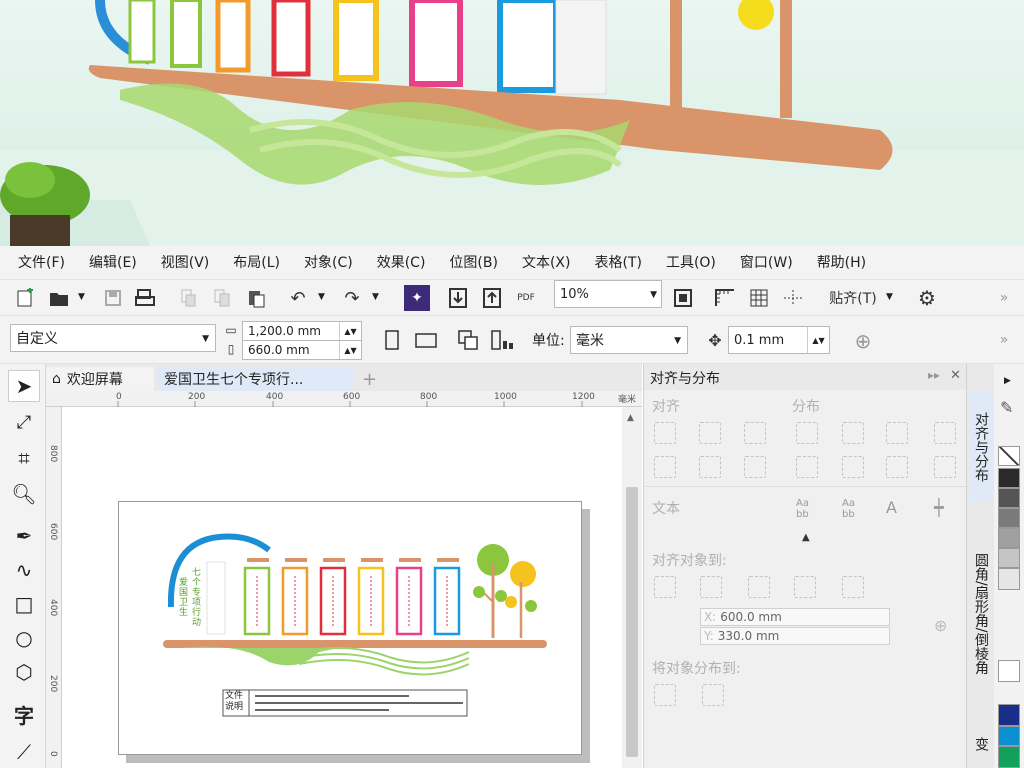 This screenshot has width=1024, height=768. Describe the element at coordinates (853, 467) in the screenshot. I see `distribute-middle-icon` at that location.